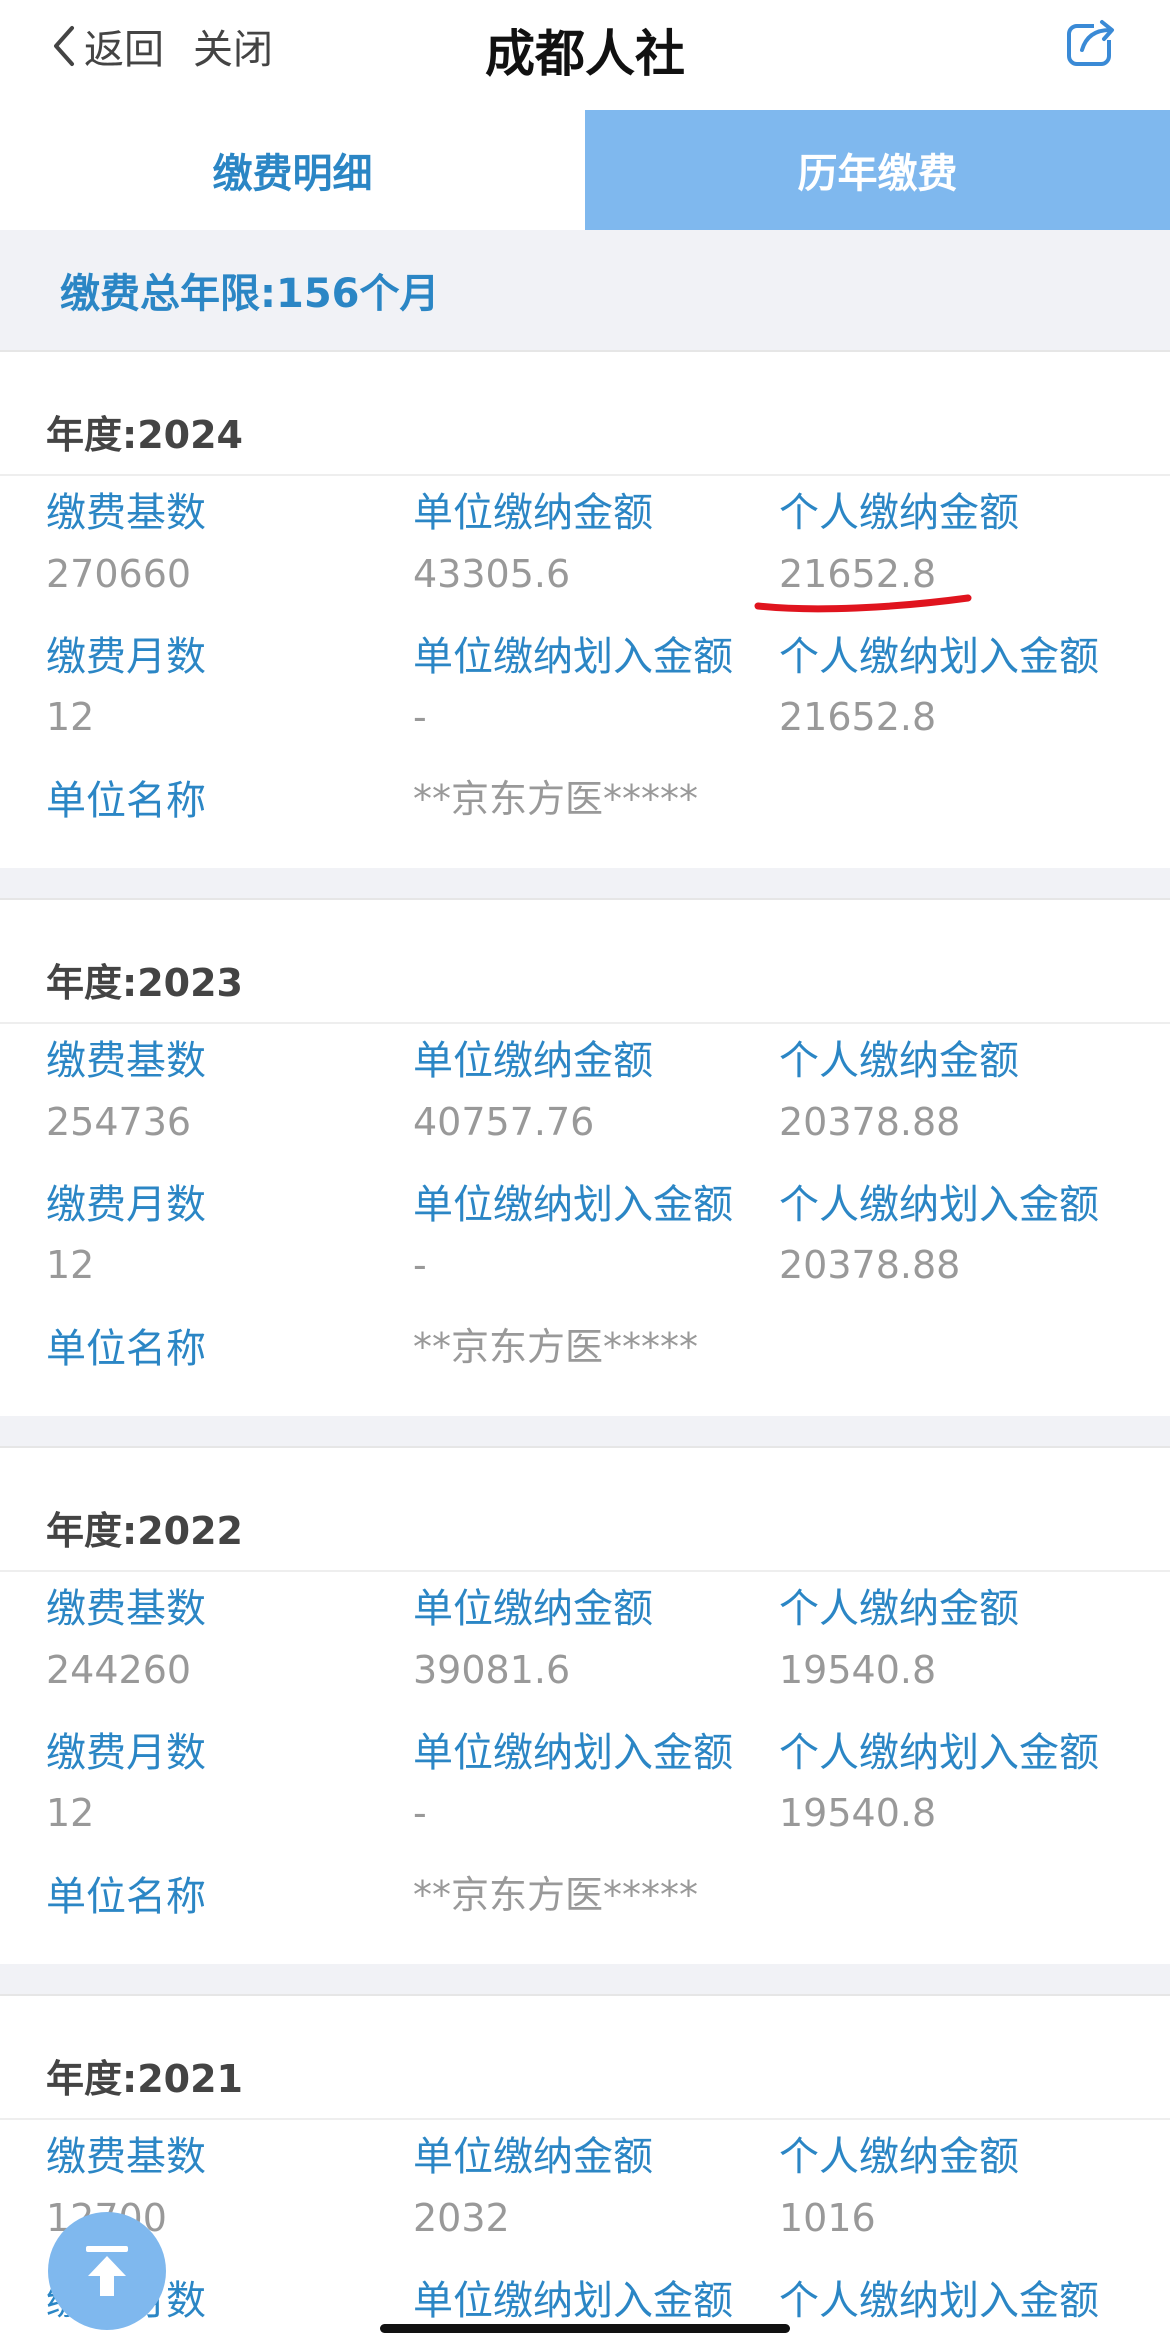 The height and width of the screenshot is (2335, 1170). I want to click on back-to-top-icon, so click(107, 2271).